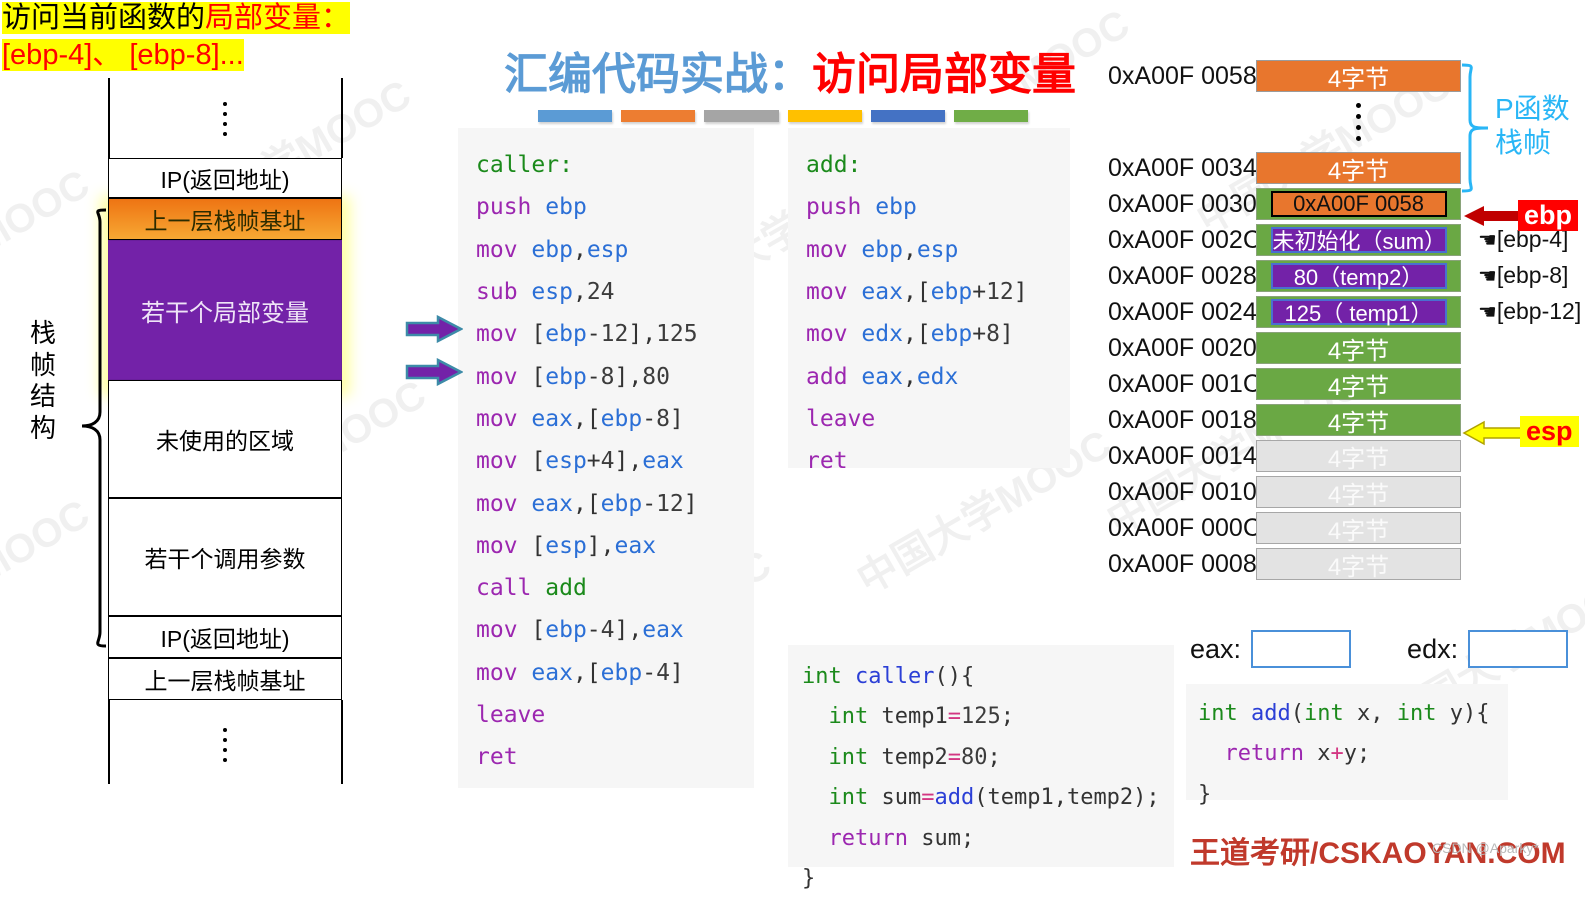 The height and width of the screenshot is (900, 1585). Describe the element at coordinates (573, 376) in the screenshot. I see `asm-line: mov [ebp-8],80` at that location.